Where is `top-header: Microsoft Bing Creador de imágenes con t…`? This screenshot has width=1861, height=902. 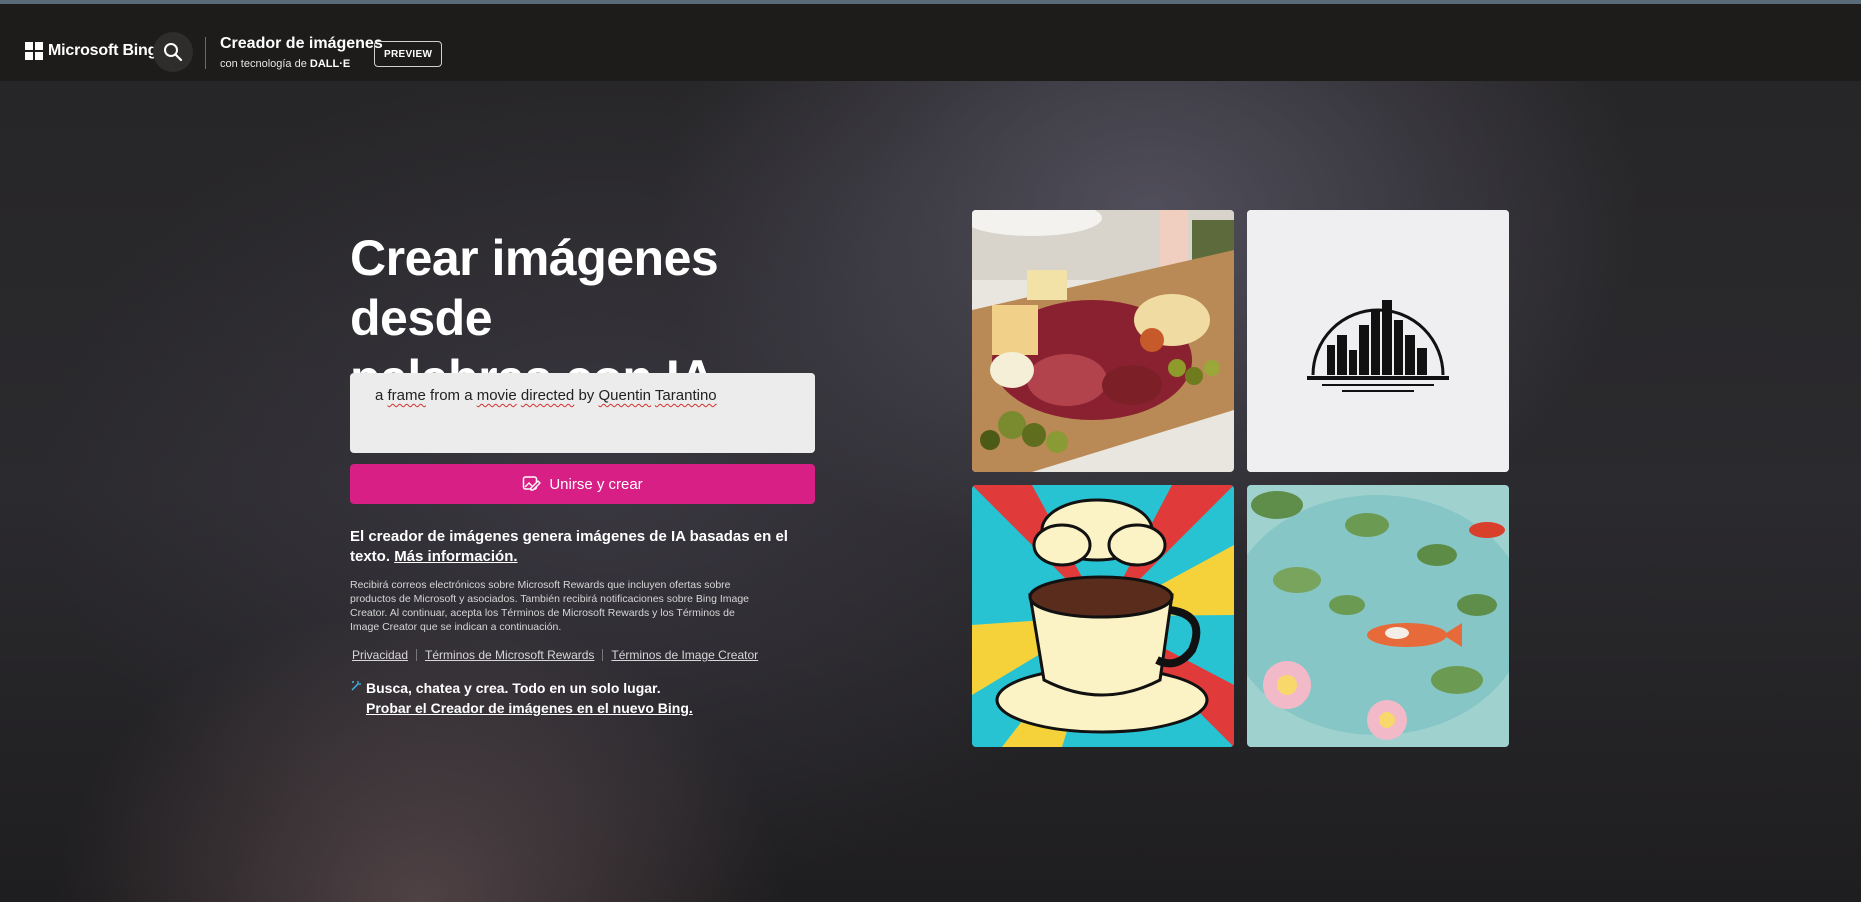 top-header: Microsoft Bing Creador de imágenes con t… is located at coordinates (930, 42).